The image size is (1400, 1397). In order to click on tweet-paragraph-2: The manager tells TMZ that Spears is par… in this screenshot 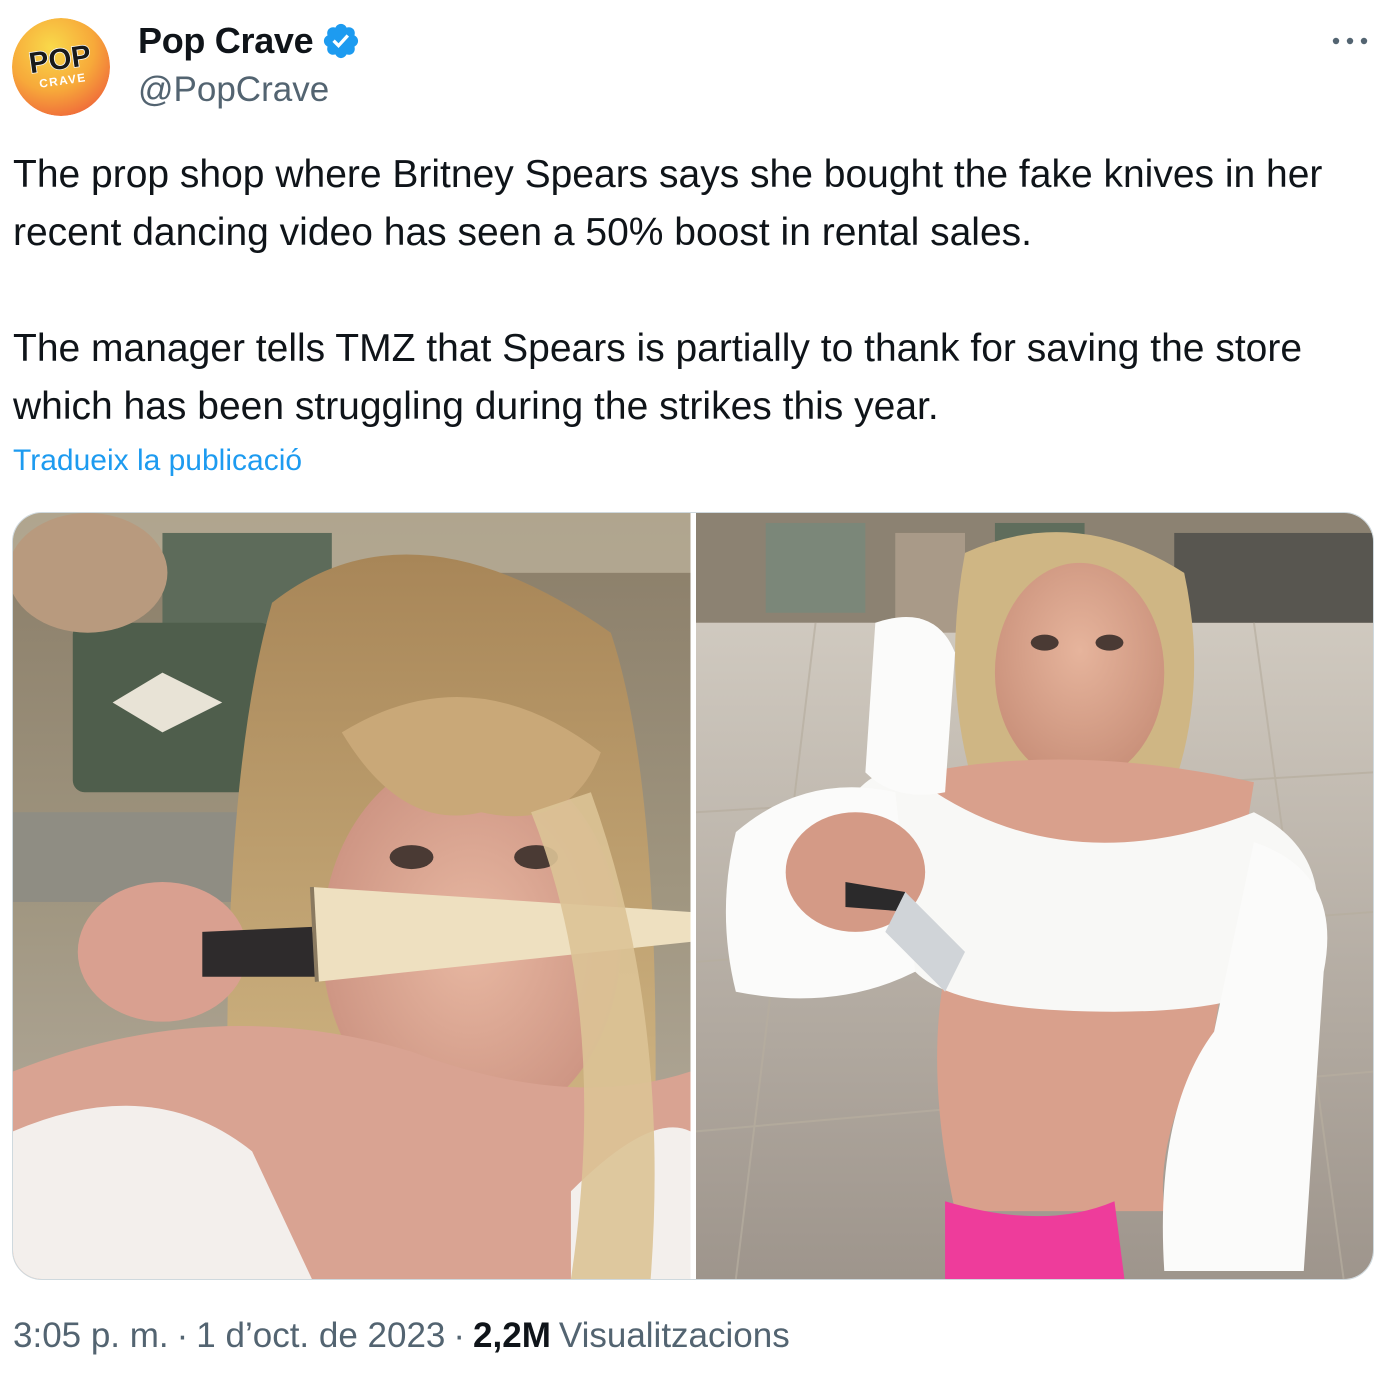, I will do `click(658, 377)`.